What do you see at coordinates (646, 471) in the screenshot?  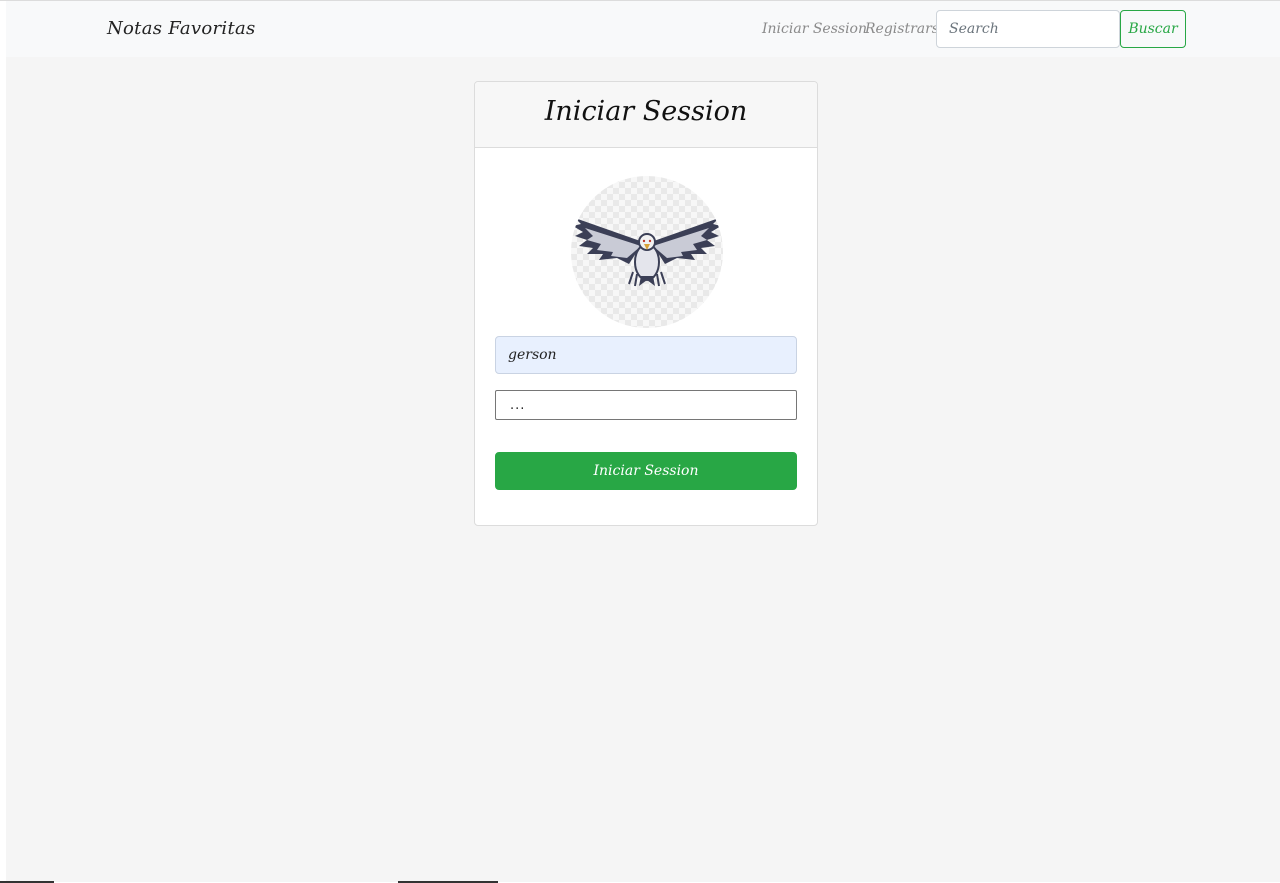 I see `login-submit-button: Iniciar Session` at bounding box center [646, 471].